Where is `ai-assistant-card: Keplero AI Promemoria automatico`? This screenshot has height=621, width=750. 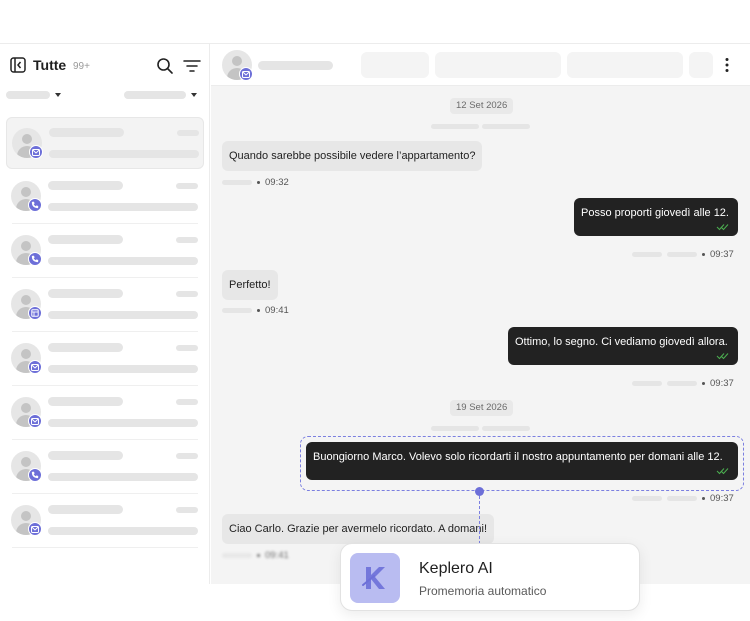
ai-assistant-card: Keplero AI Promemoria automatico is located at coordinates (490, 577).